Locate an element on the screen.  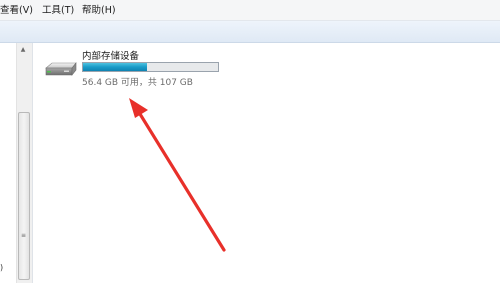
hard-drive-icon is located at coordinates (61, 69).